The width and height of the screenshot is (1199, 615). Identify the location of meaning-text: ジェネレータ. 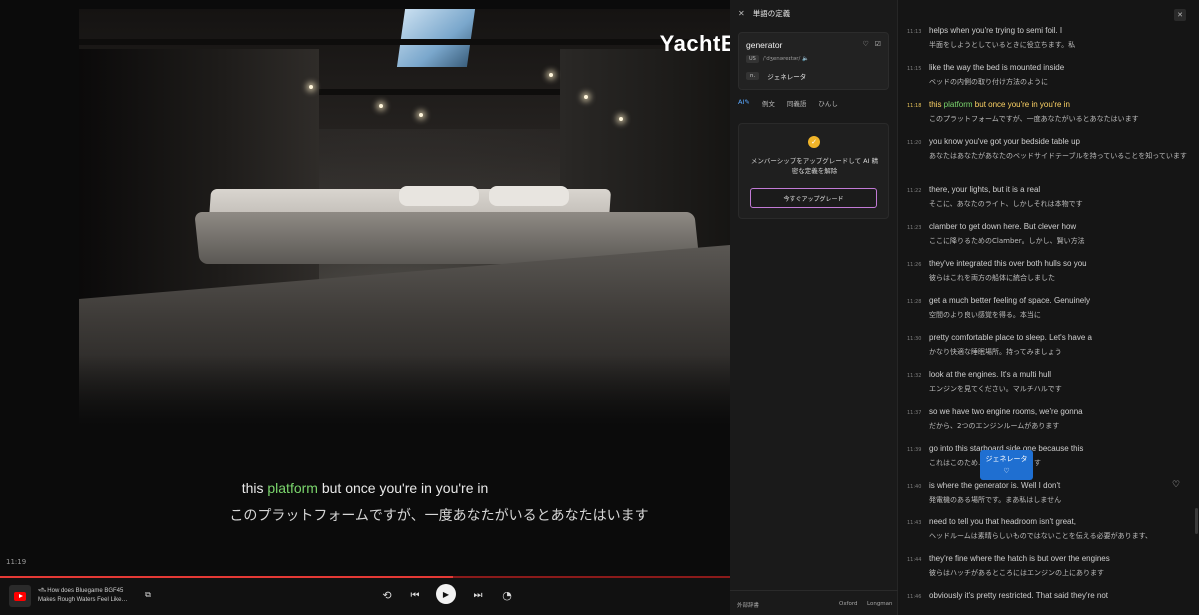
(787, 77).